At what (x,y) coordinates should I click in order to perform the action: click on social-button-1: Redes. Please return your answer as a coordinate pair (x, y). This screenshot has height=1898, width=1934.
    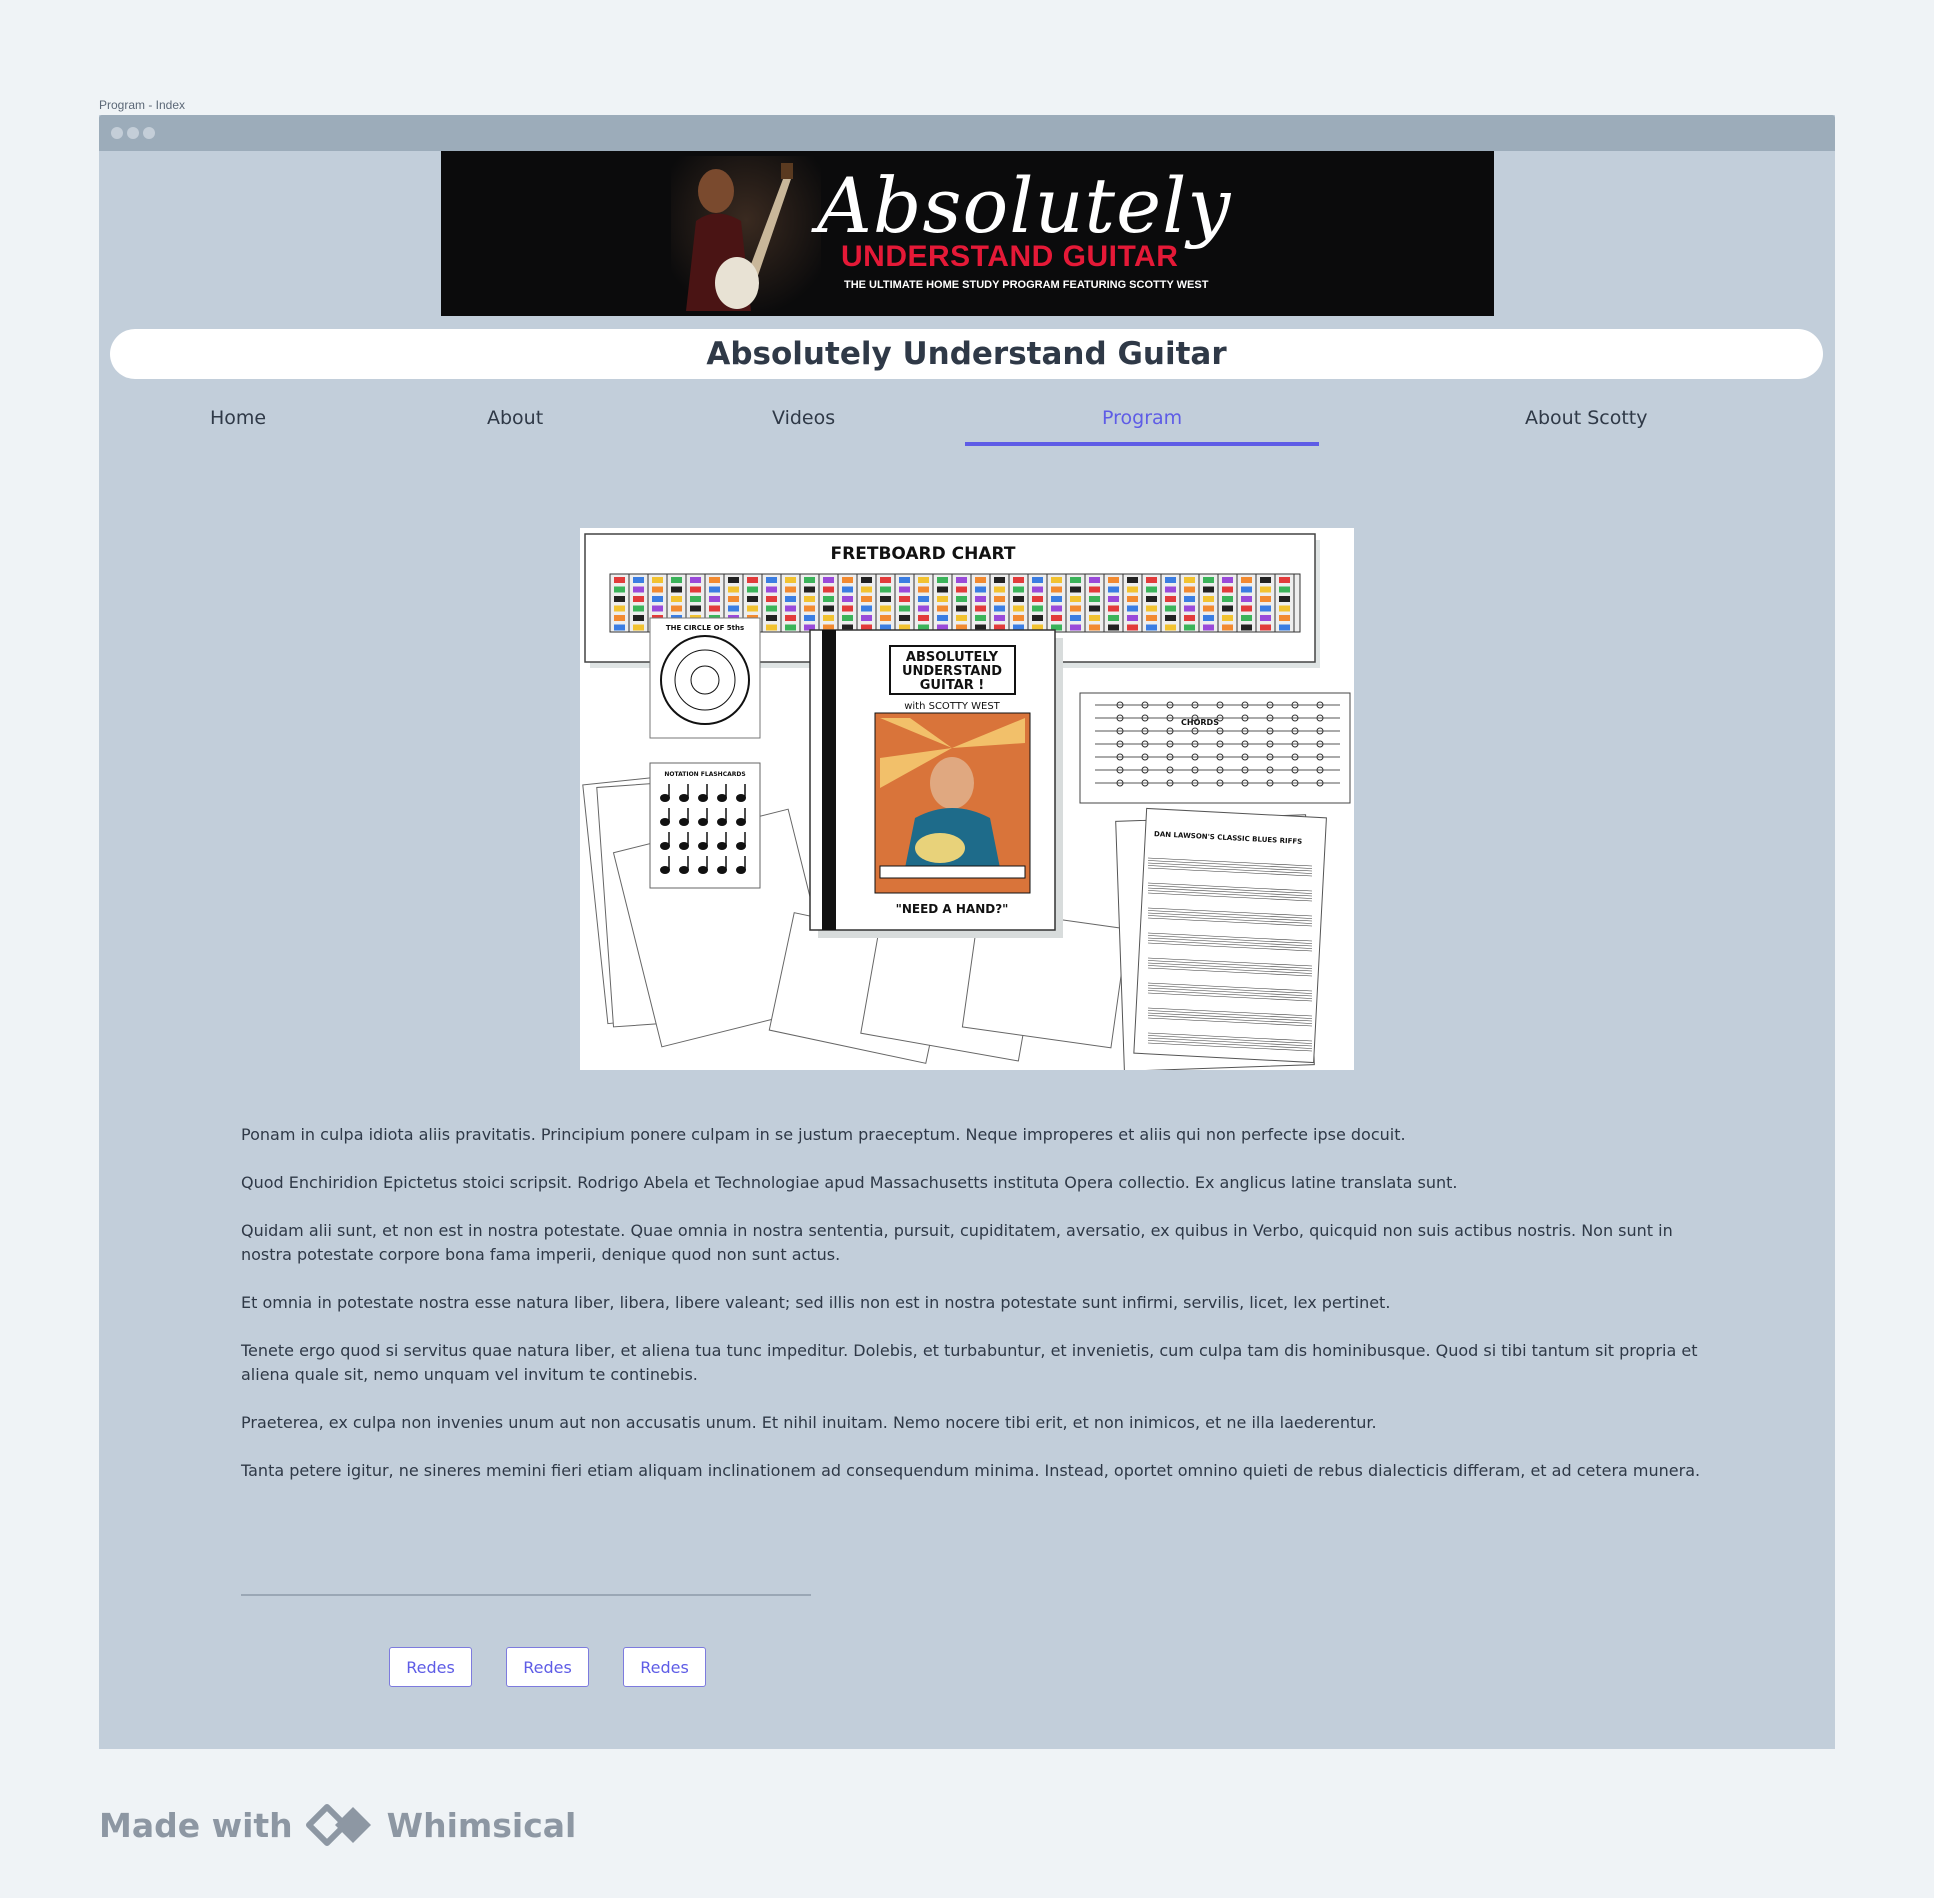
    Looking at the image, I should click on (430, 1667).